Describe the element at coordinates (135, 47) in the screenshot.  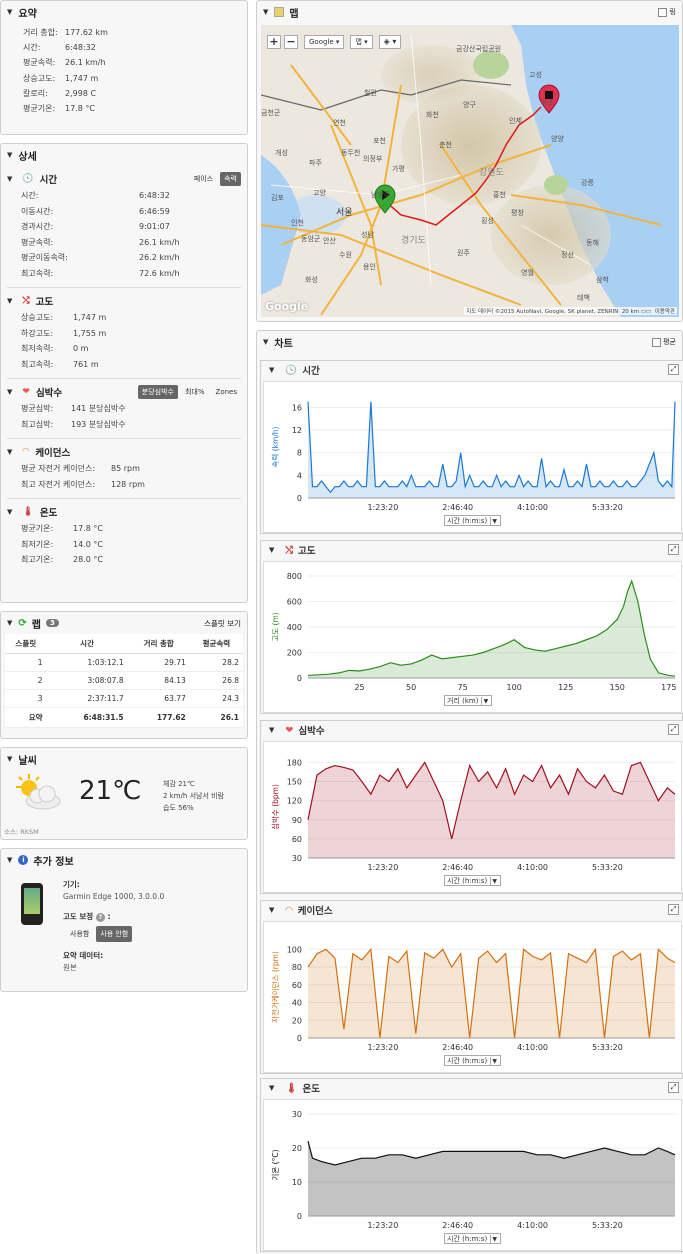
I see `stat-row: 시간: 6:48:32` at that location.